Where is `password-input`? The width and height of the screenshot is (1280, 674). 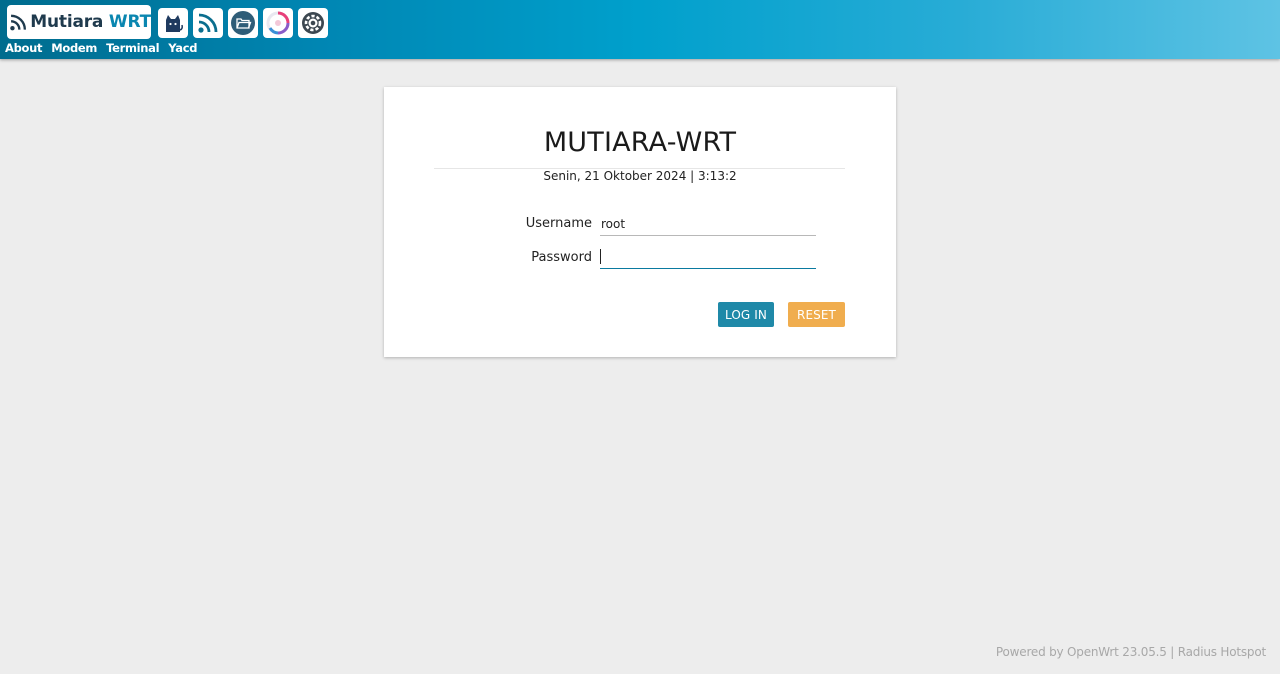
password-input is located at coordinates (708, 257).